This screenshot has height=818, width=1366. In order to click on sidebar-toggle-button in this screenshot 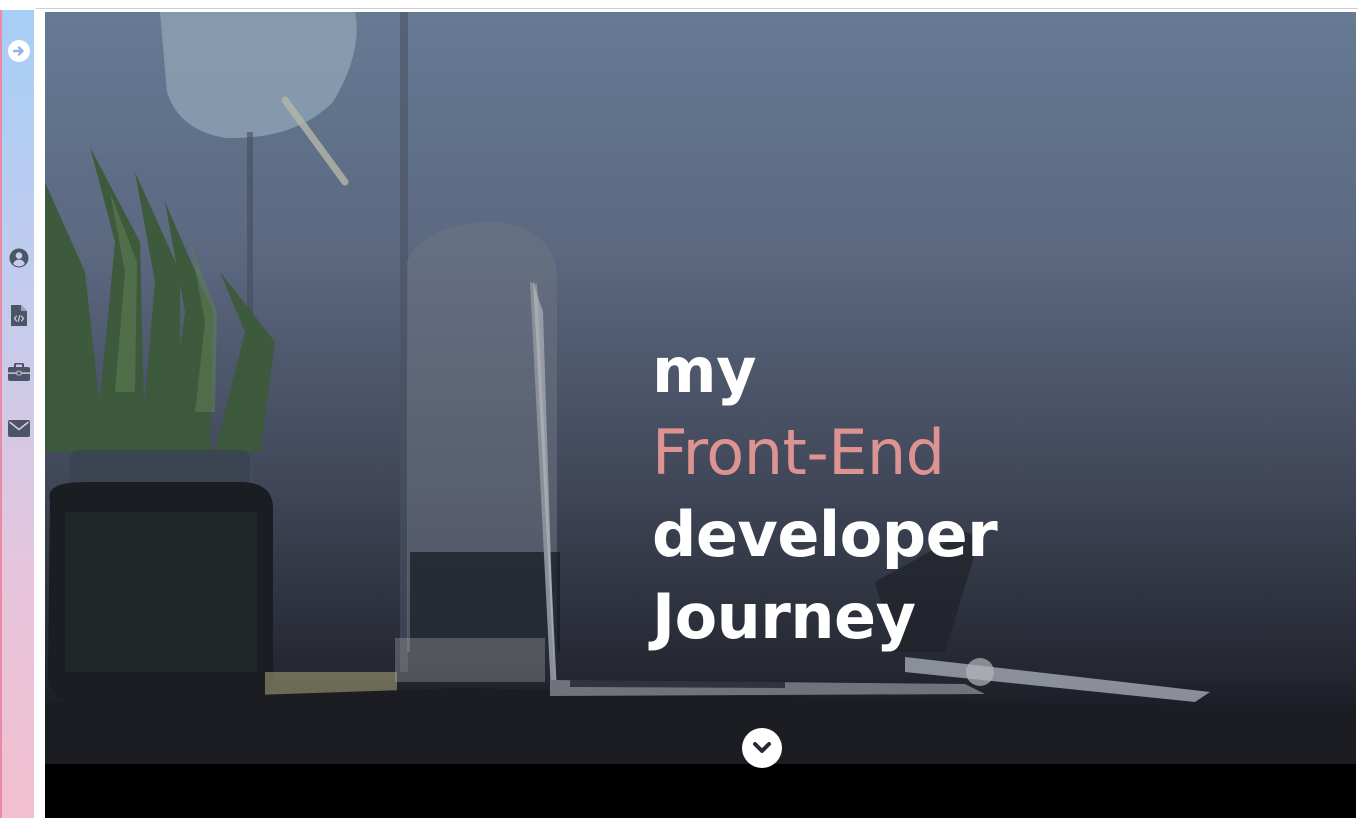, I will do `click(19, 51)`.